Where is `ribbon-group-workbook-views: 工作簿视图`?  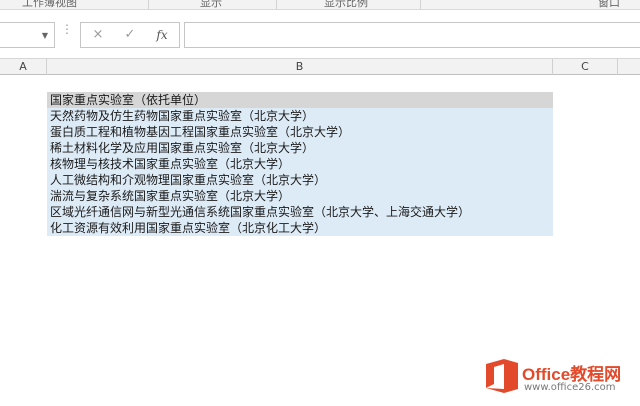
ribbon-group-workbook-views: 工作簿视图 is located at coordinates (49, 4).